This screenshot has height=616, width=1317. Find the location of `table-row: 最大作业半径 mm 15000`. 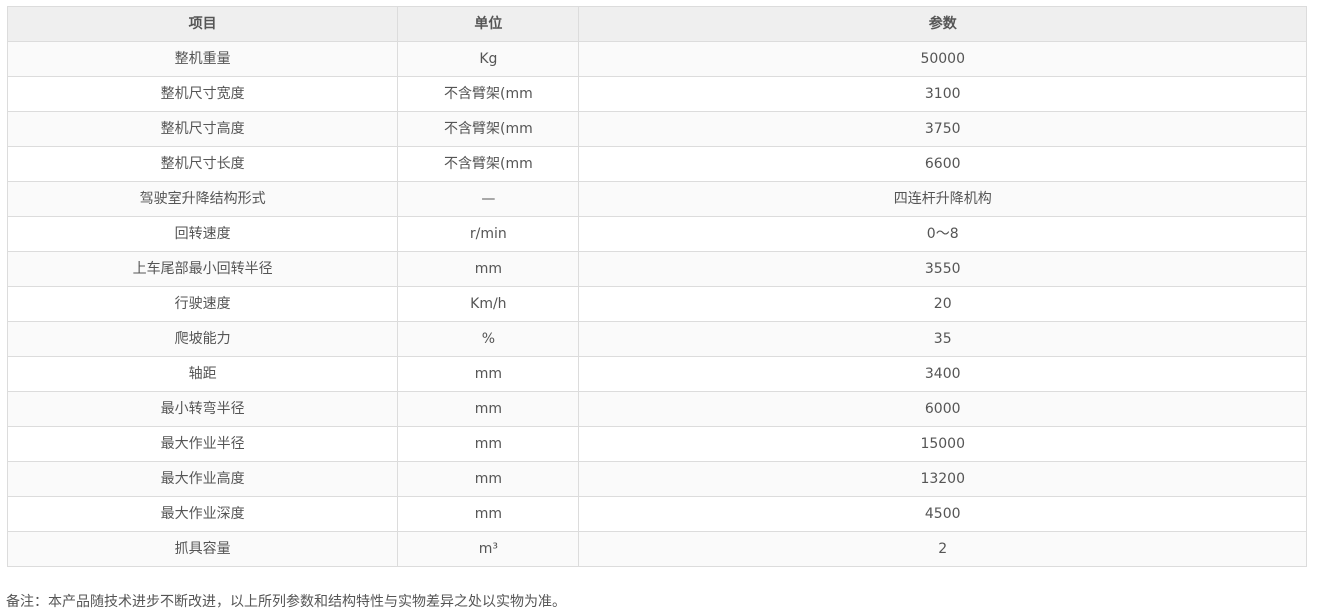

table-row: 最大作业半径 mm 15000 is located at coordinates (656, 444).